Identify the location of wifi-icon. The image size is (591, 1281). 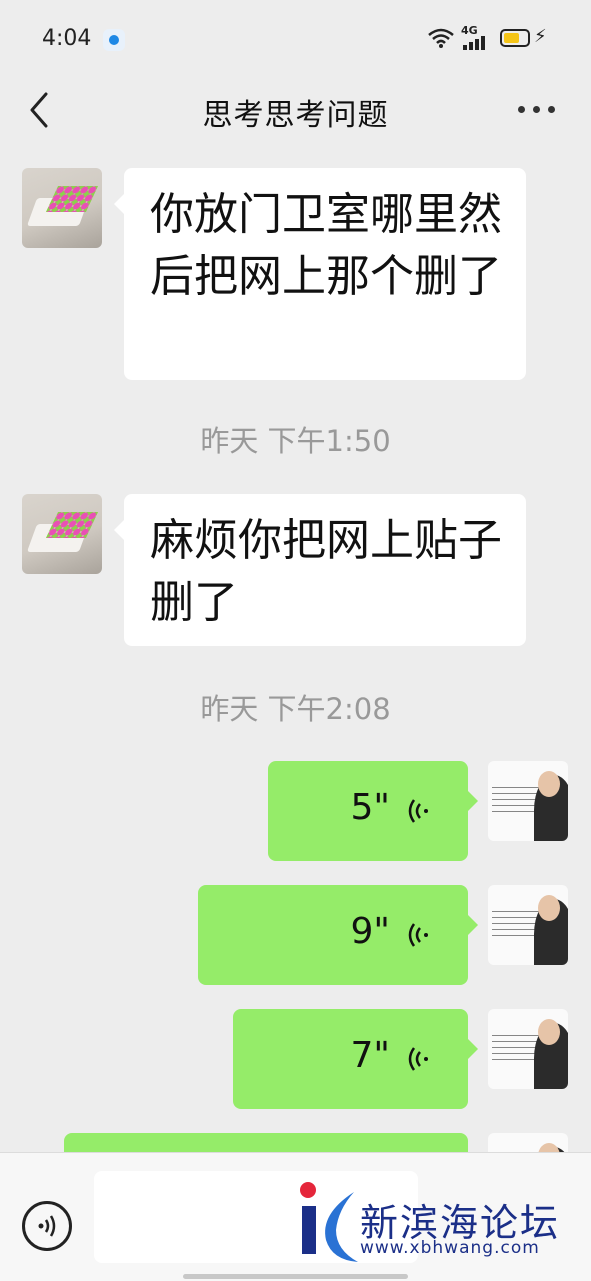
(441, 38).